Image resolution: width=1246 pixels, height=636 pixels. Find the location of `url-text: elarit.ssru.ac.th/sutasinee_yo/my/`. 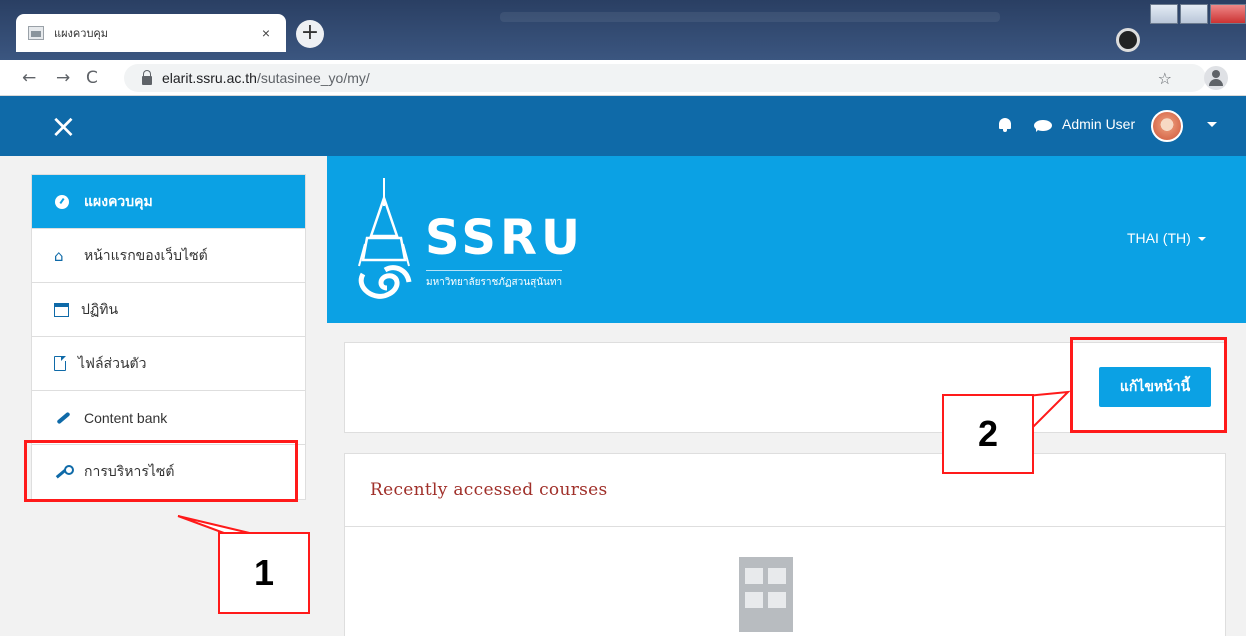

url-text: elarit.ssru.ac.th/sutasinee_yo/my/ is located at coordinates (266, 78).